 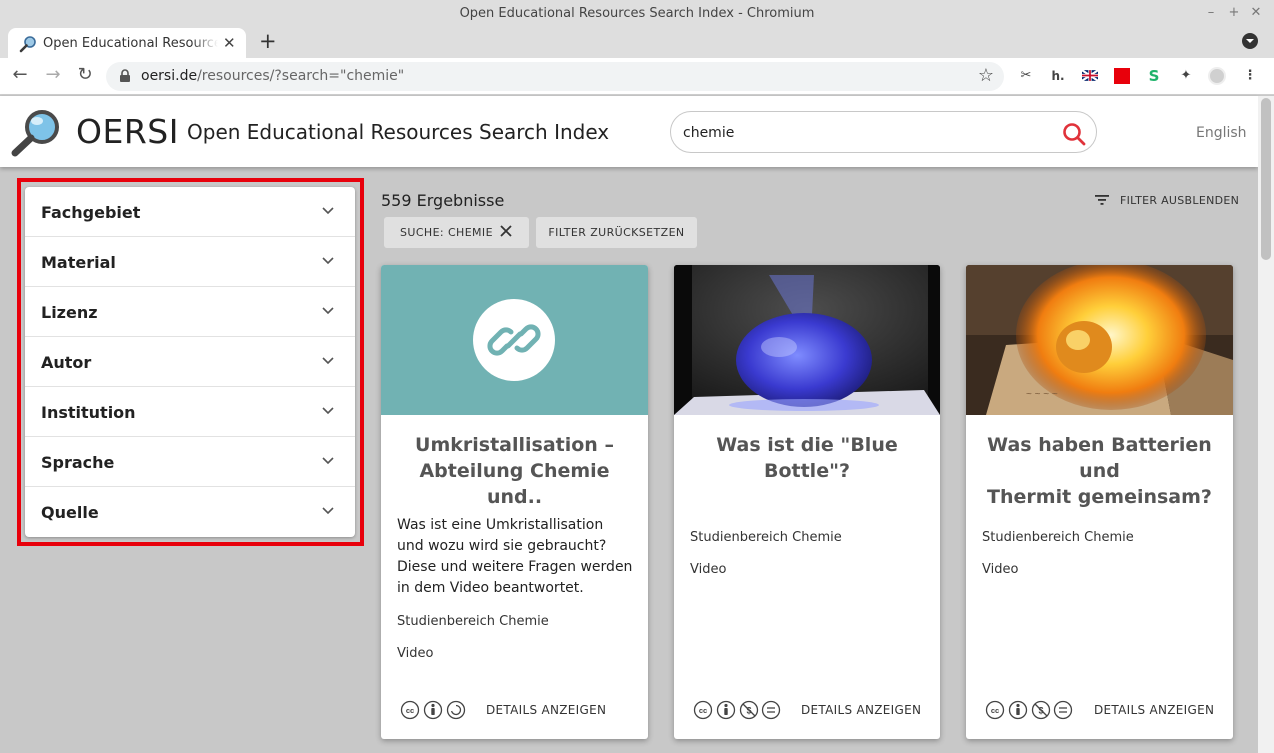 What do you see at coordinates (69, 312) in the screenshot?
I see `filter-facet-label: Lizenz` at bounding box center [69, 312].